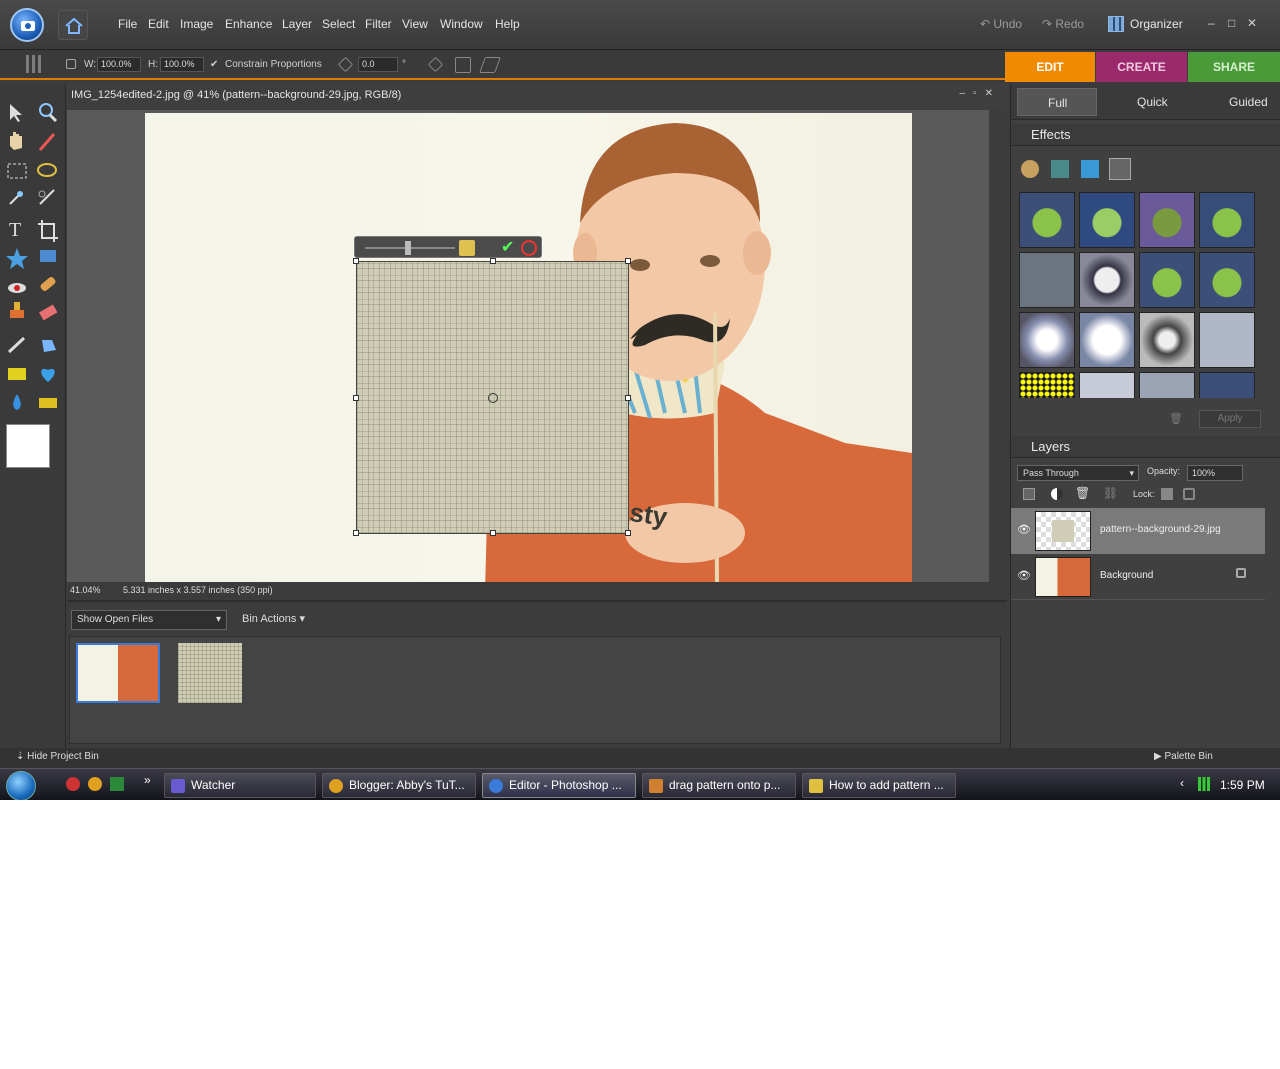 The image size is (1280, 1069). Describe the element at coordinates (85, 590) in the screenshot. I see `zoom-level: 41.04%` at that location.